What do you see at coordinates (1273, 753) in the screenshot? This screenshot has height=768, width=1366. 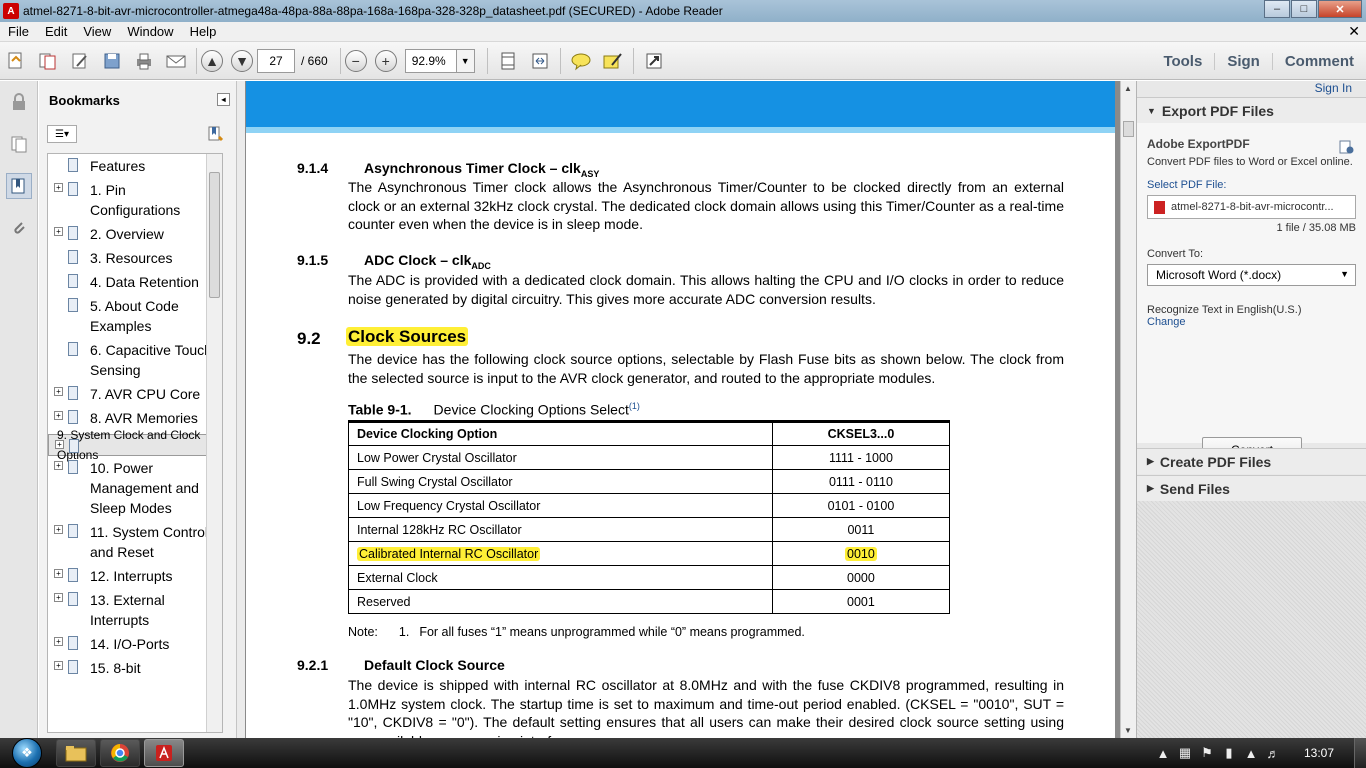 I see `volume-icon: ♬` at bounding box center [1273, 753].